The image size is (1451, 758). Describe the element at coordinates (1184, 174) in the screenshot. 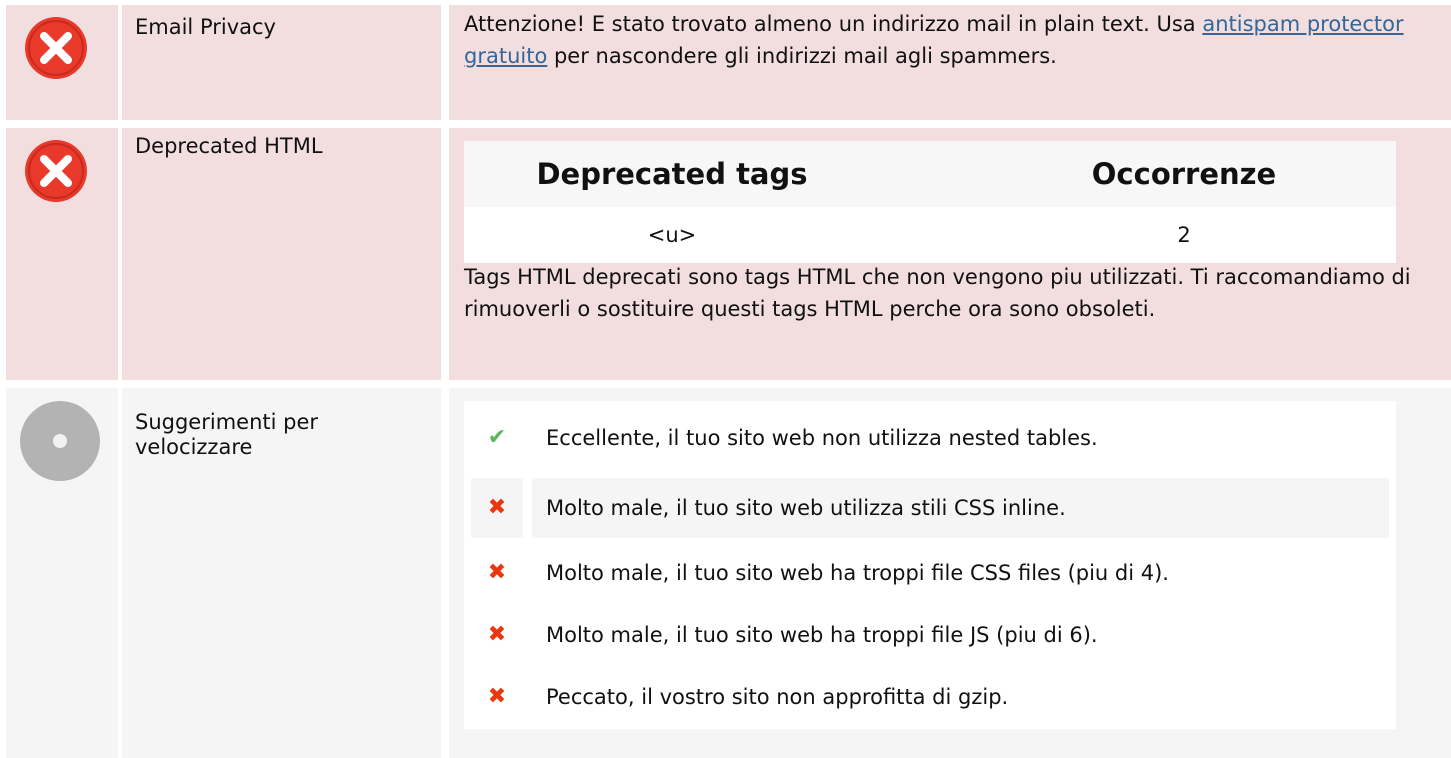

I see `column-header-occurrences: Occorrenze` at that location.